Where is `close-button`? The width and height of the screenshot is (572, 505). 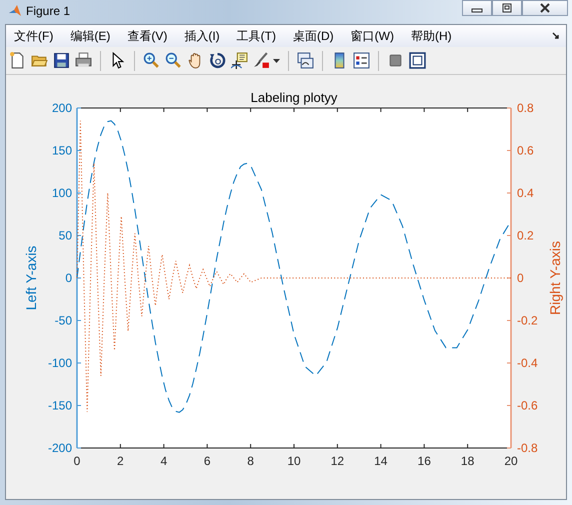 close-button is located at coordinates (545, 8).